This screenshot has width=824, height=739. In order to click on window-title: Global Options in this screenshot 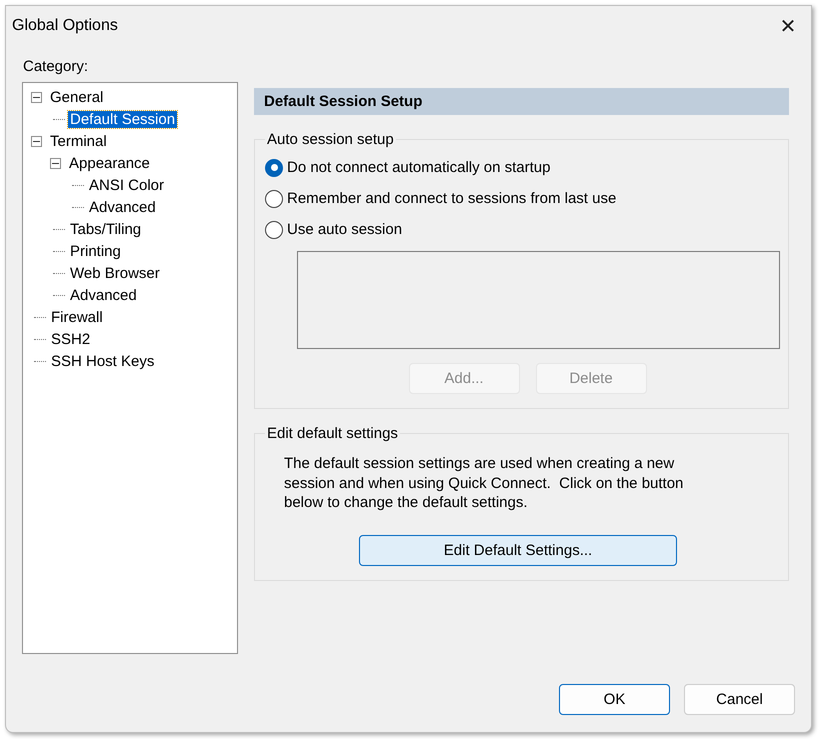, I will do `click(65, 26)`.